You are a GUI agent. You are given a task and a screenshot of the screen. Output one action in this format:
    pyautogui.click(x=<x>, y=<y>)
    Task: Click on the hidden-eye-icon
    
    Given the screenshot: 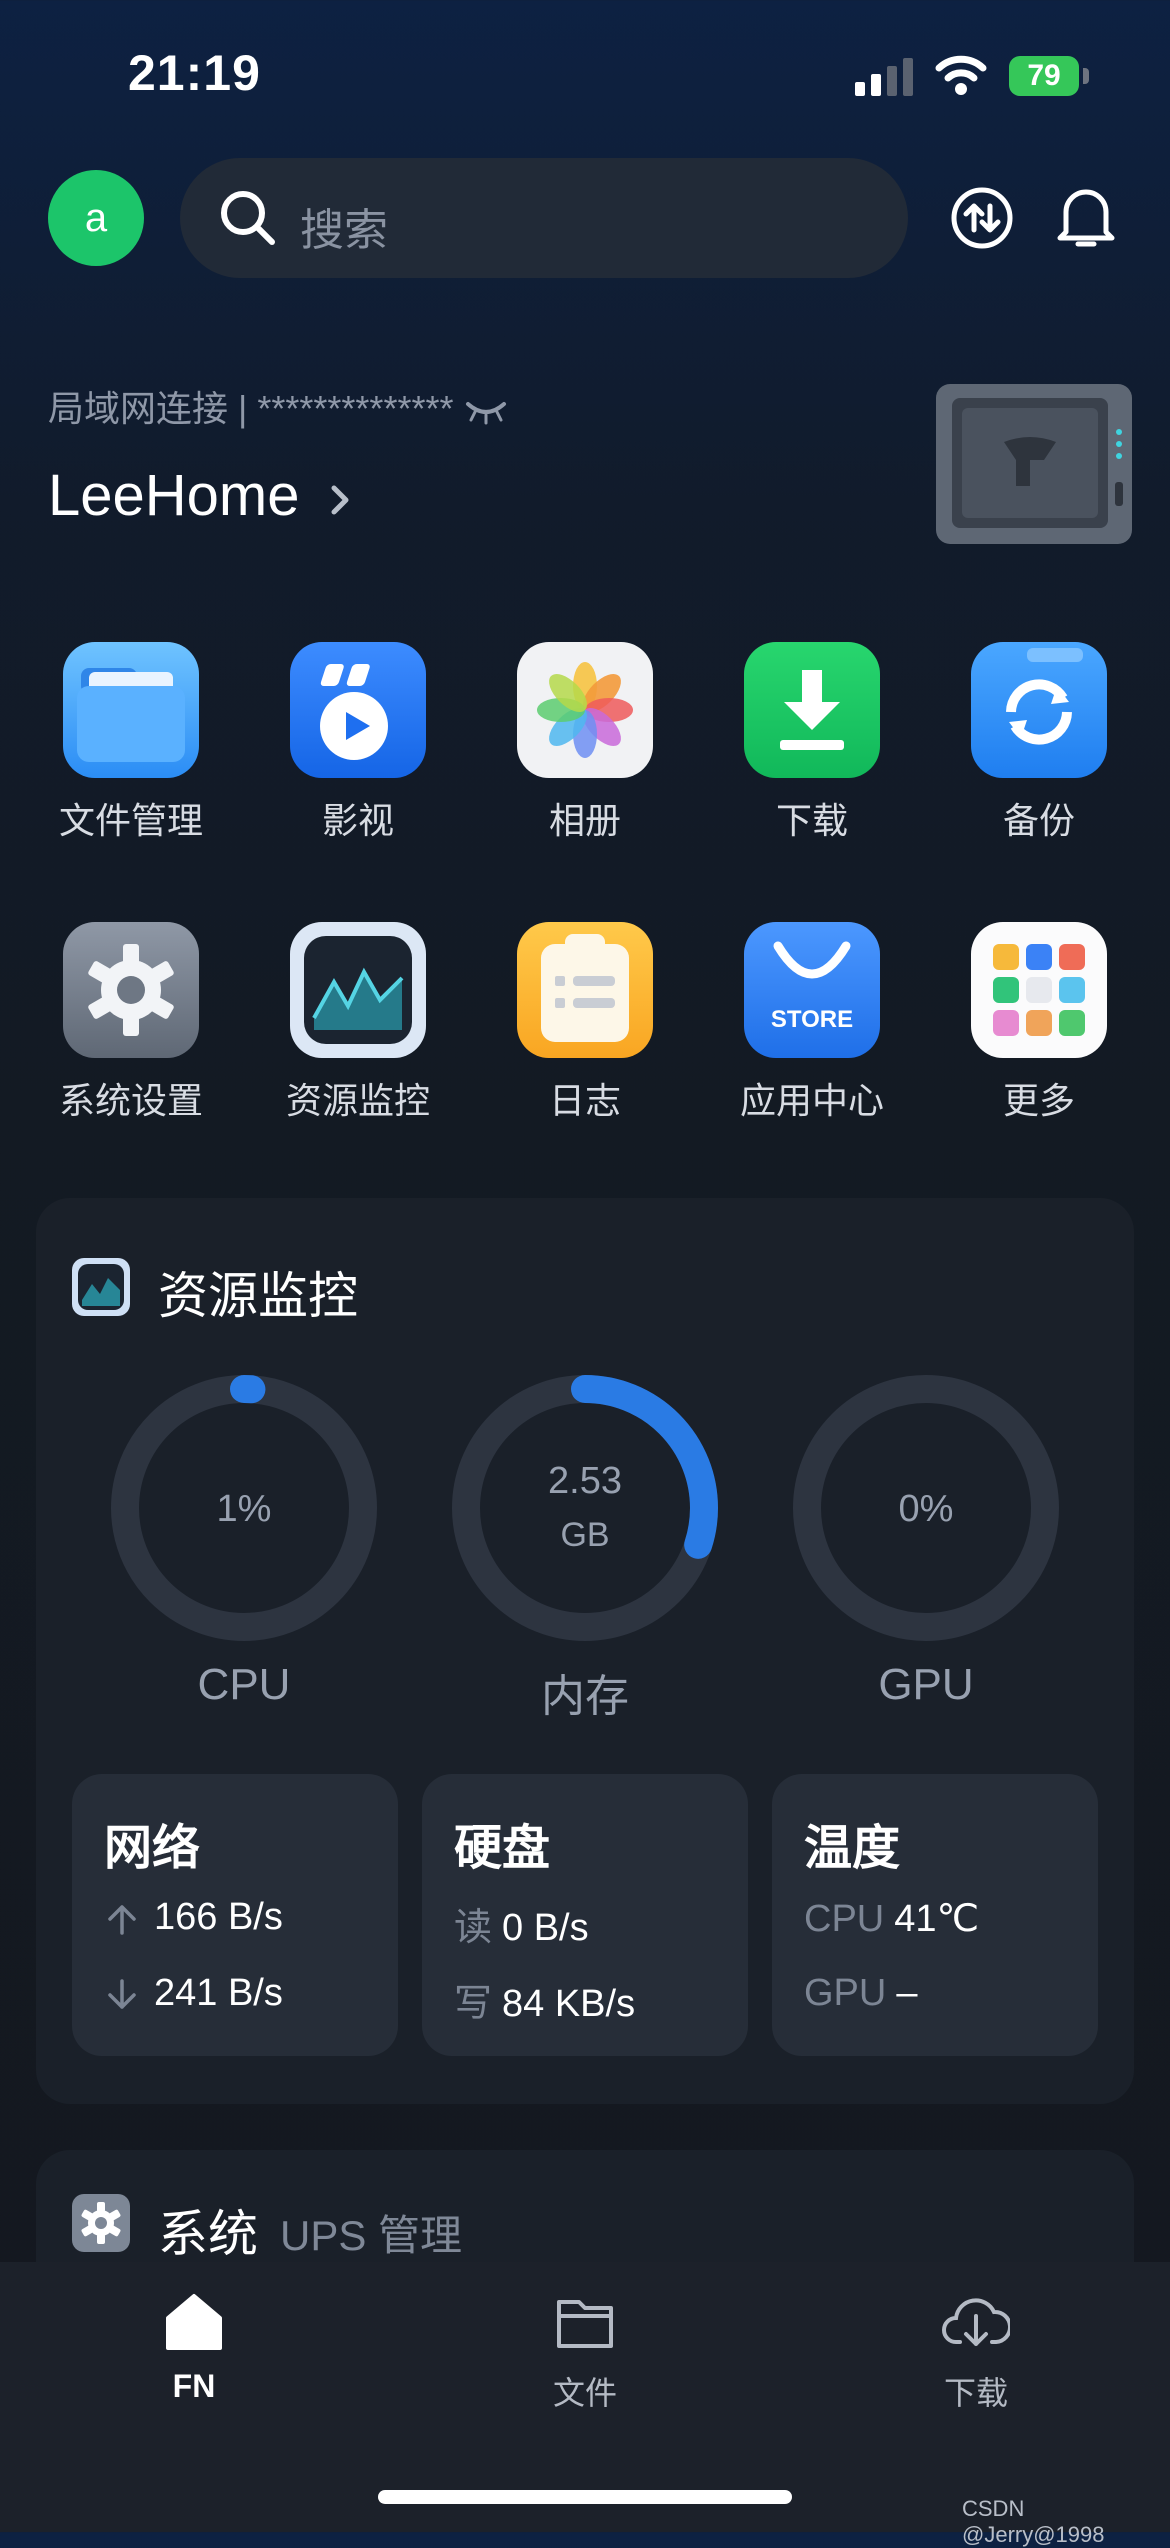 What is the action you would take?
    pyautogui.click(x=486, y=411)
    